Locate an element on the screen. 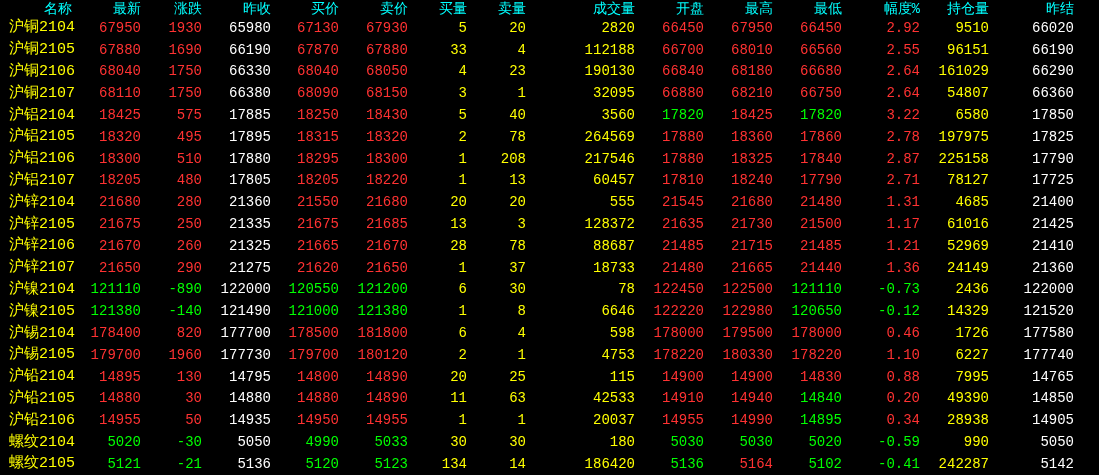 This screenshot has height=475, width=1099. table-cell: 14955 is located at coordinates (120, 420).